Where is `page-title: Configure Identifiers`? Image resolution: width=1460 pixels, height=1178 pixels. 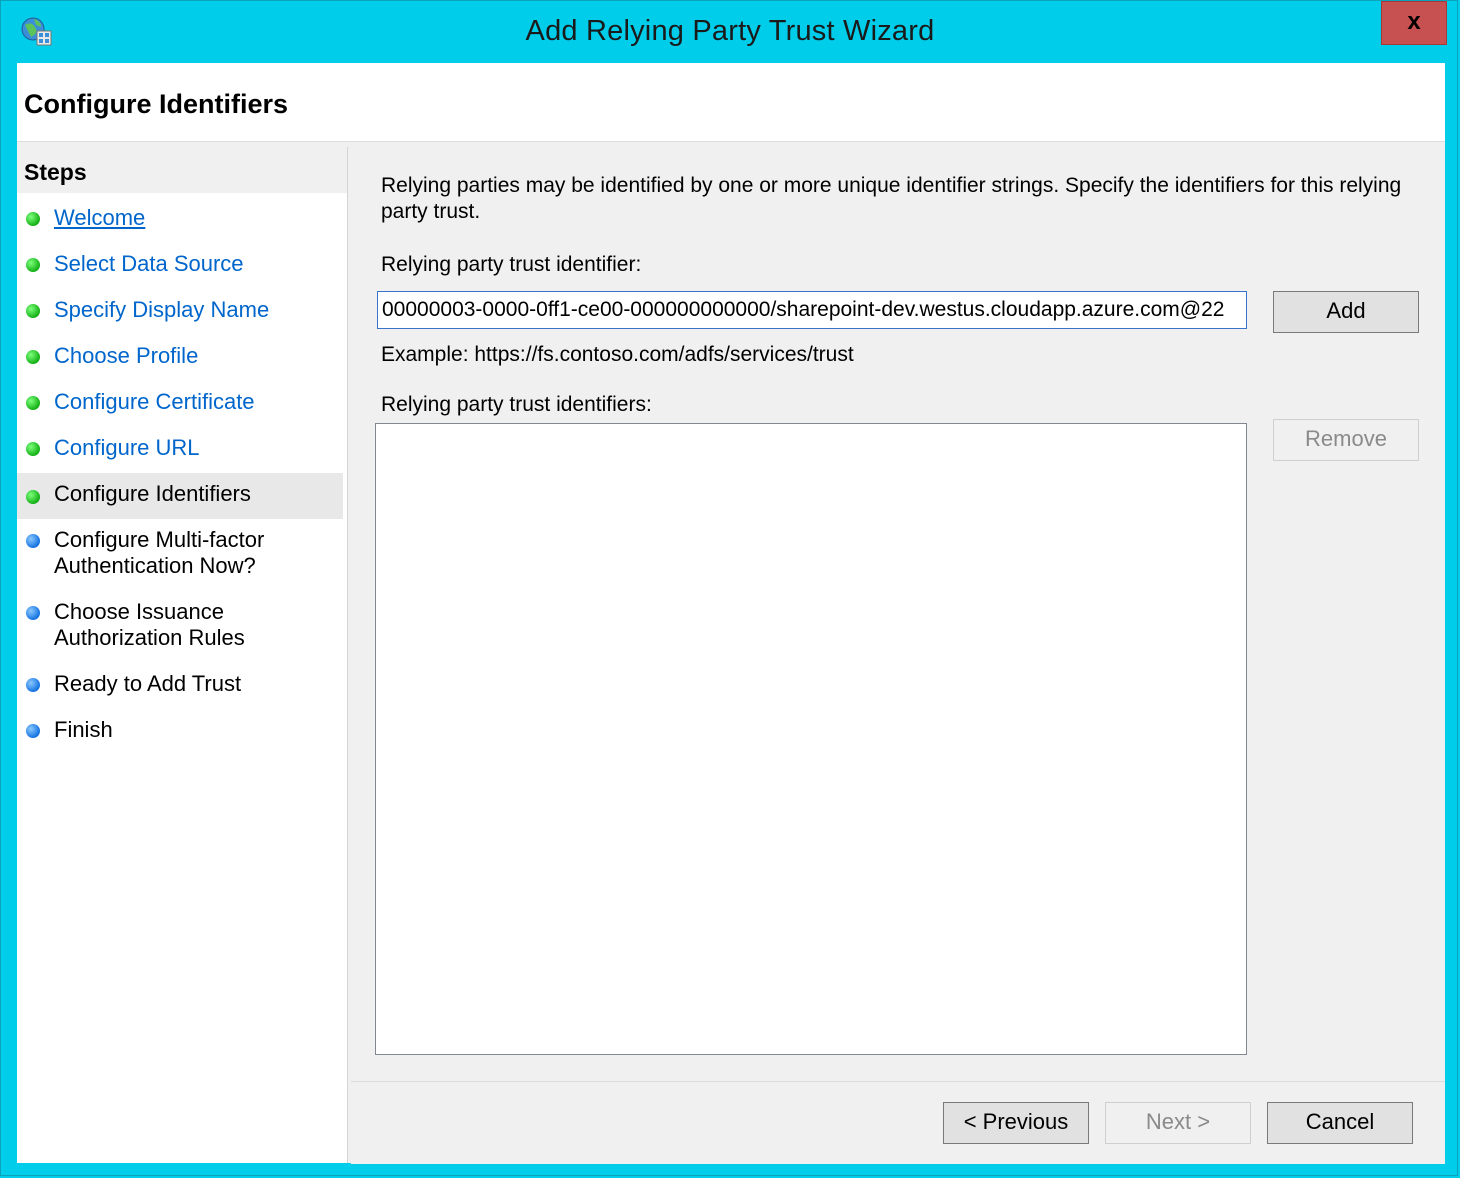 page-title: Configure Identifiers is located at coordinates (156, 104).